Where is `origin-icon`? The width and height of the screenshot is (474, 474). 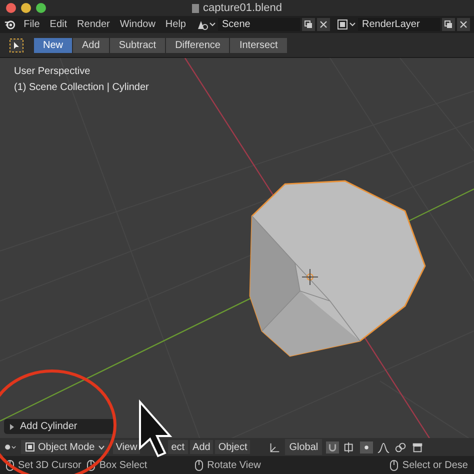 origin-icon is located at coordinates (310, 277).